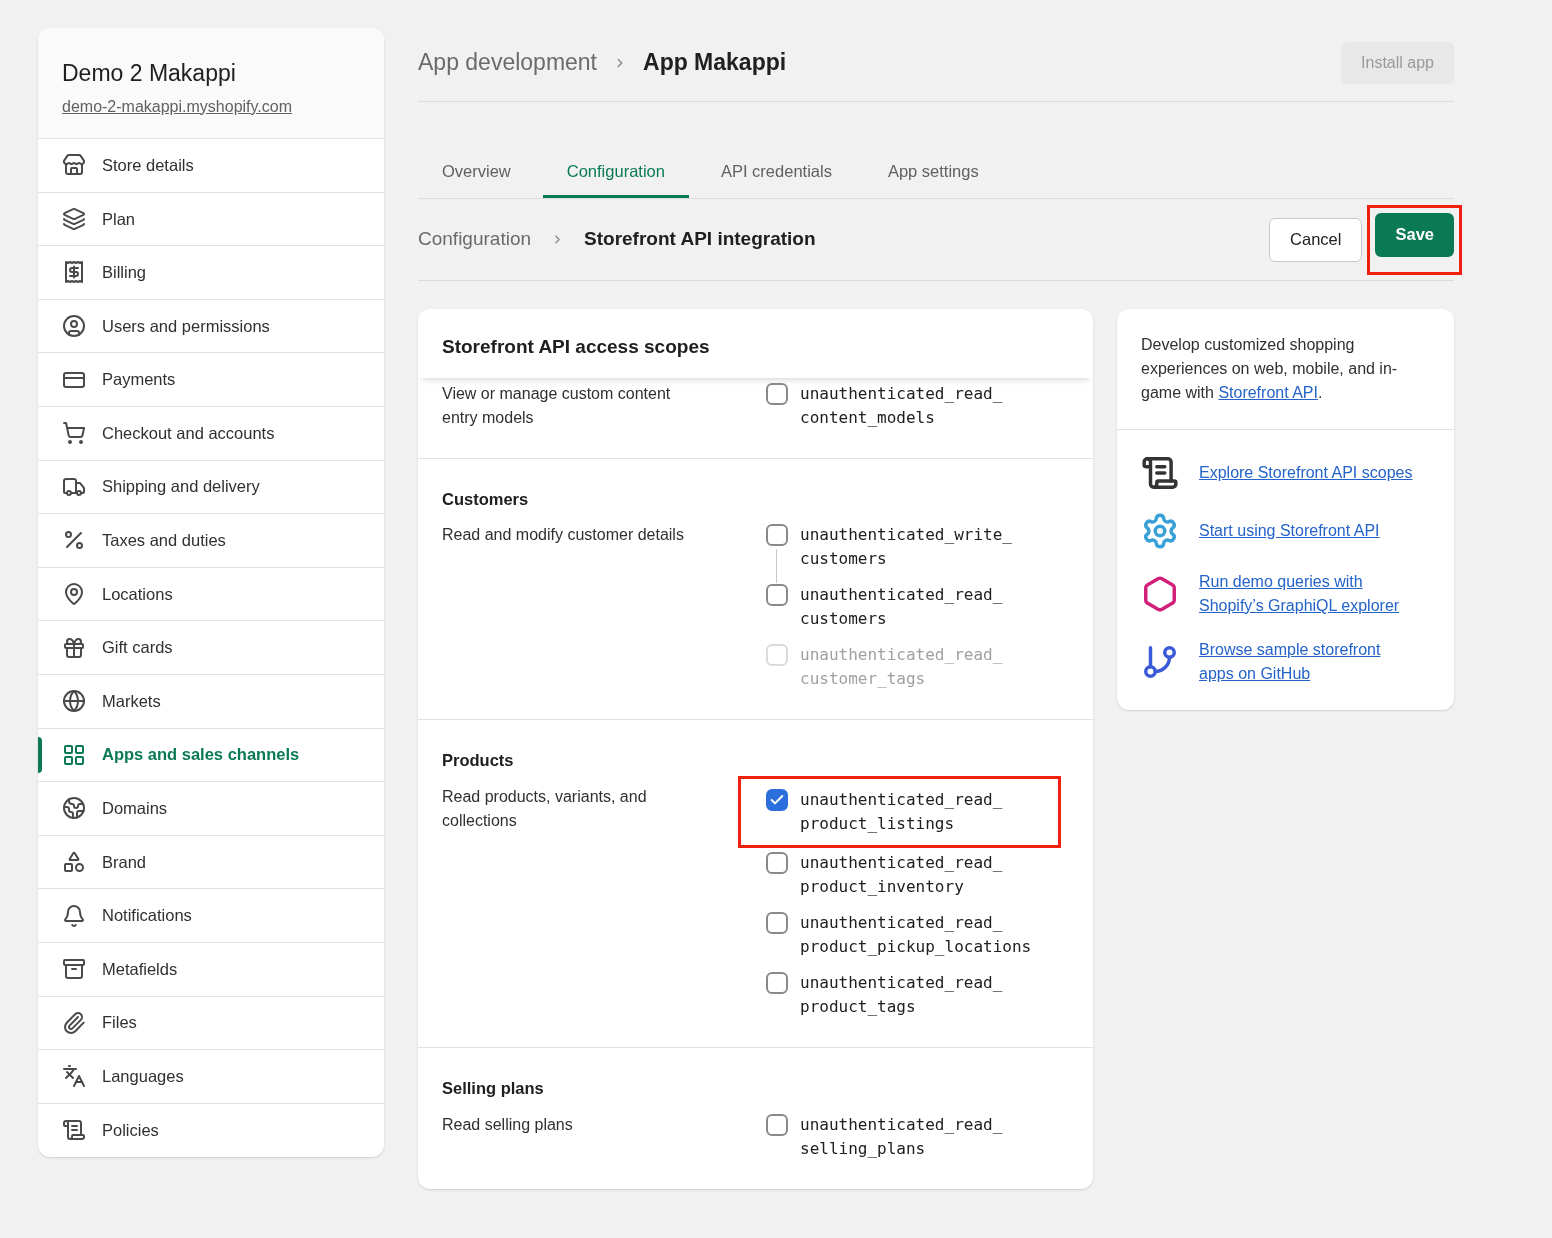 Image resolution: width=1552 pixels, height=1238 pixels. Describe the element at coordinates (74, 594) in the screenshot. I see `pin-icon` at that location.